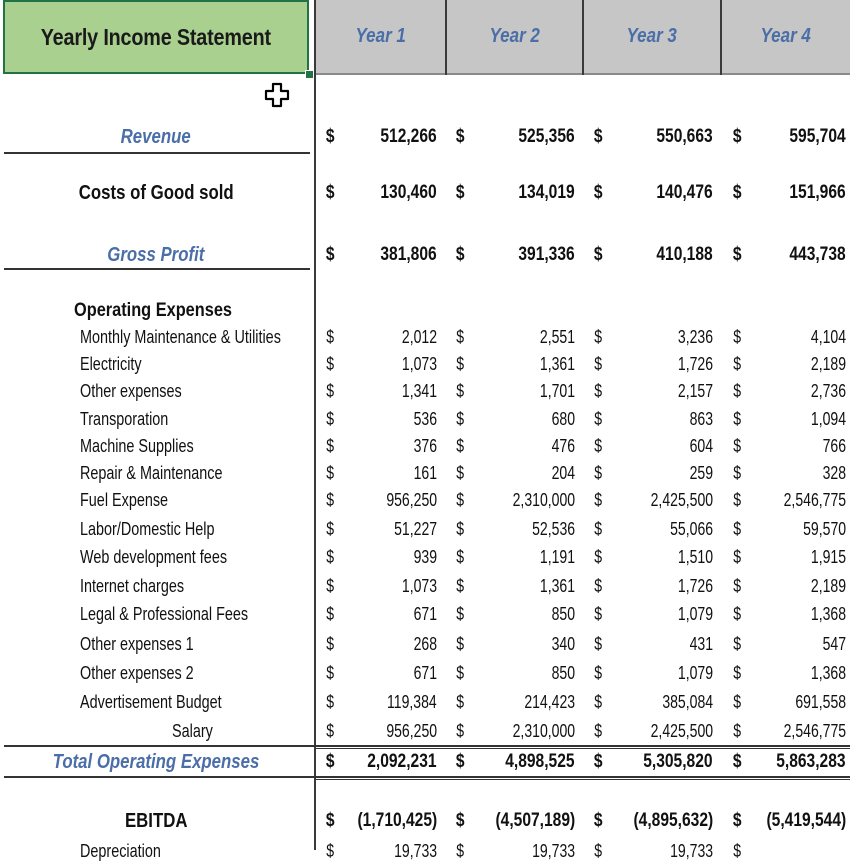  What do you see at coordinates (156, 193) in the screenshot?
I see `cogs-label: Costs of Good sold` at bounding box center [156, 193].